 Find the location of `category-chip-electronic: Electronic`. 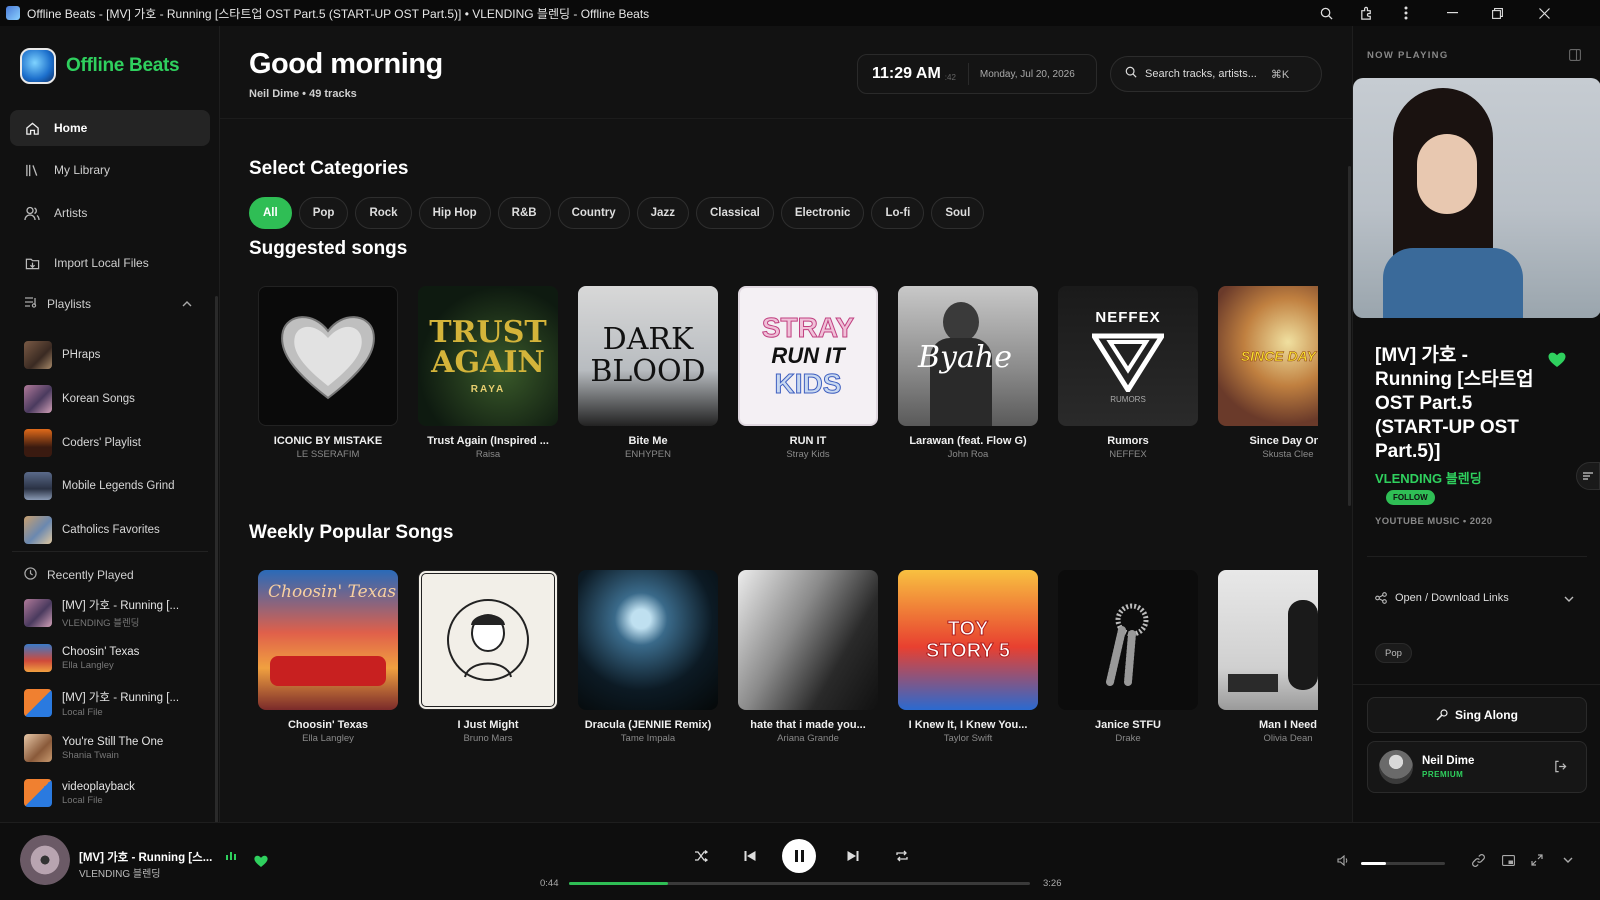

category-chip-electronic: Electronic is located at coordinates (822, 213).